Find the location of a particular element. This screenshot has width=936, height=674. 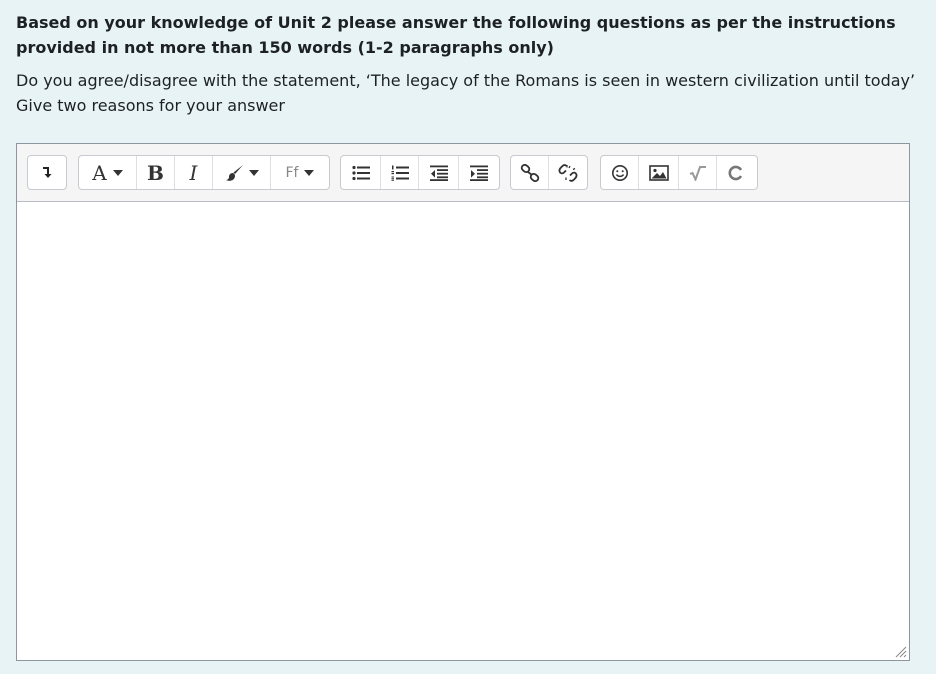

indent-button is located at coordinates (479, 172).